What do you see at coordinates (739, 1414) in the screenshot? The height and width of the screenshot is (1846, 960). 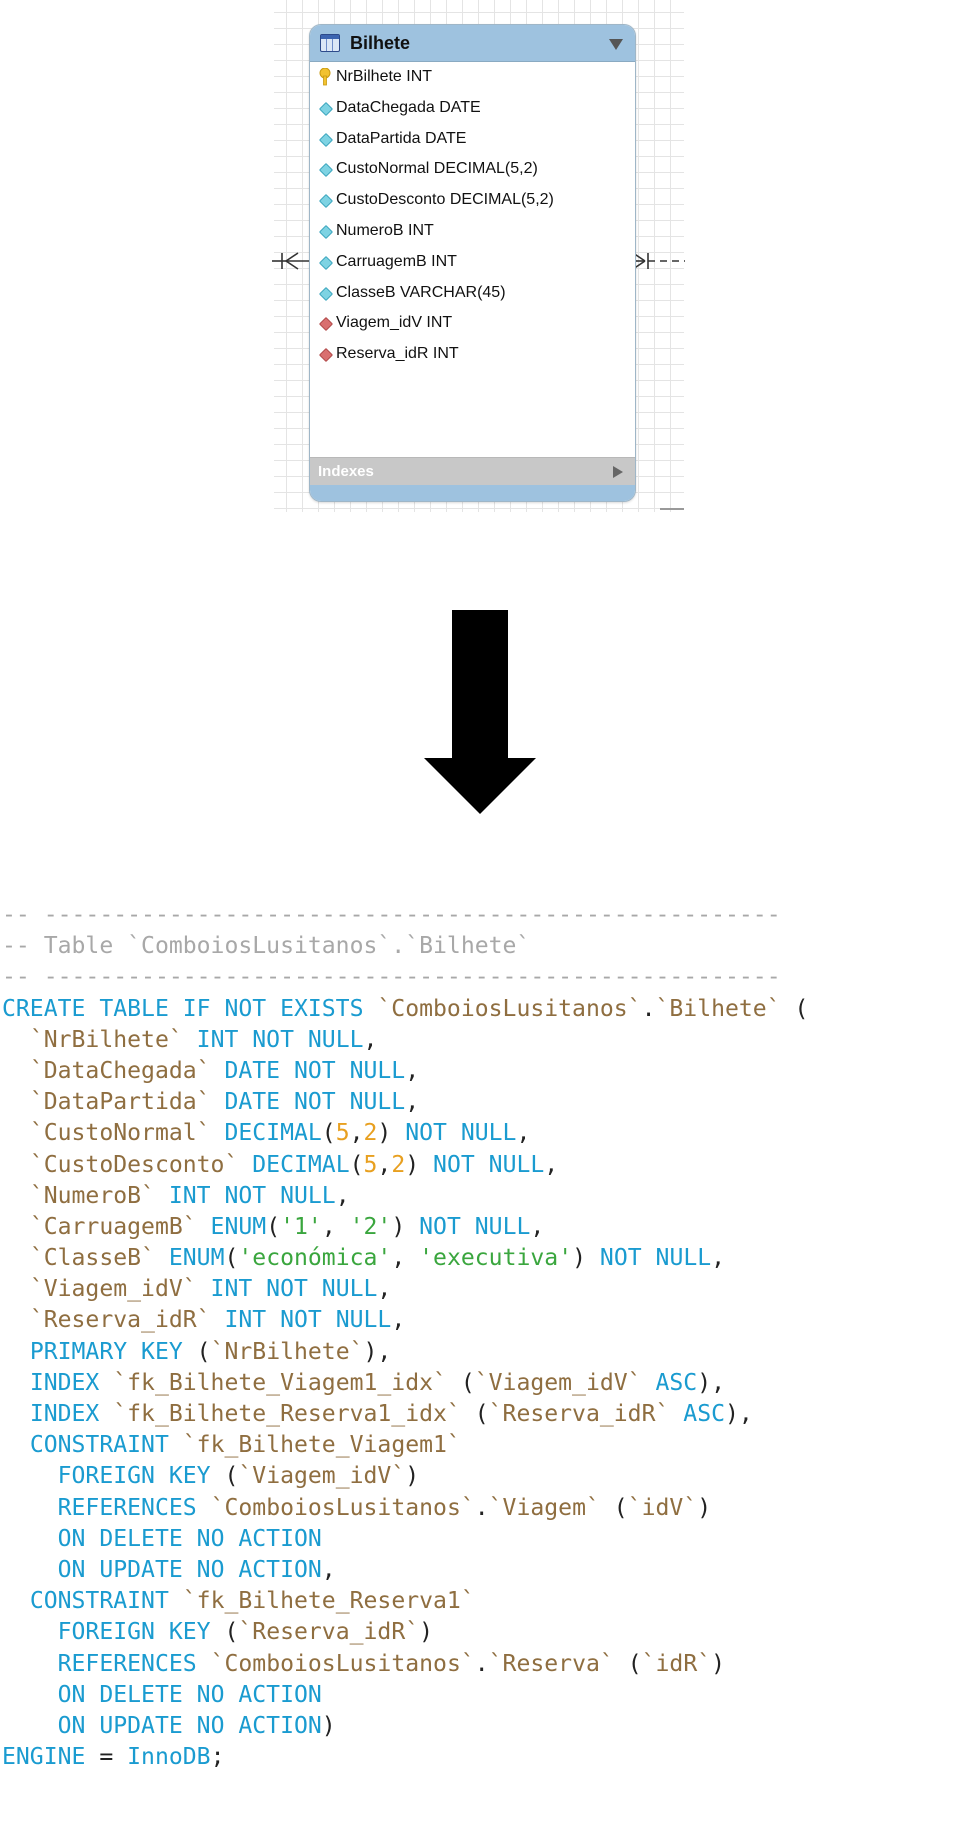 I see `code-punctuation: ),` at bounding box center [739, 1414].